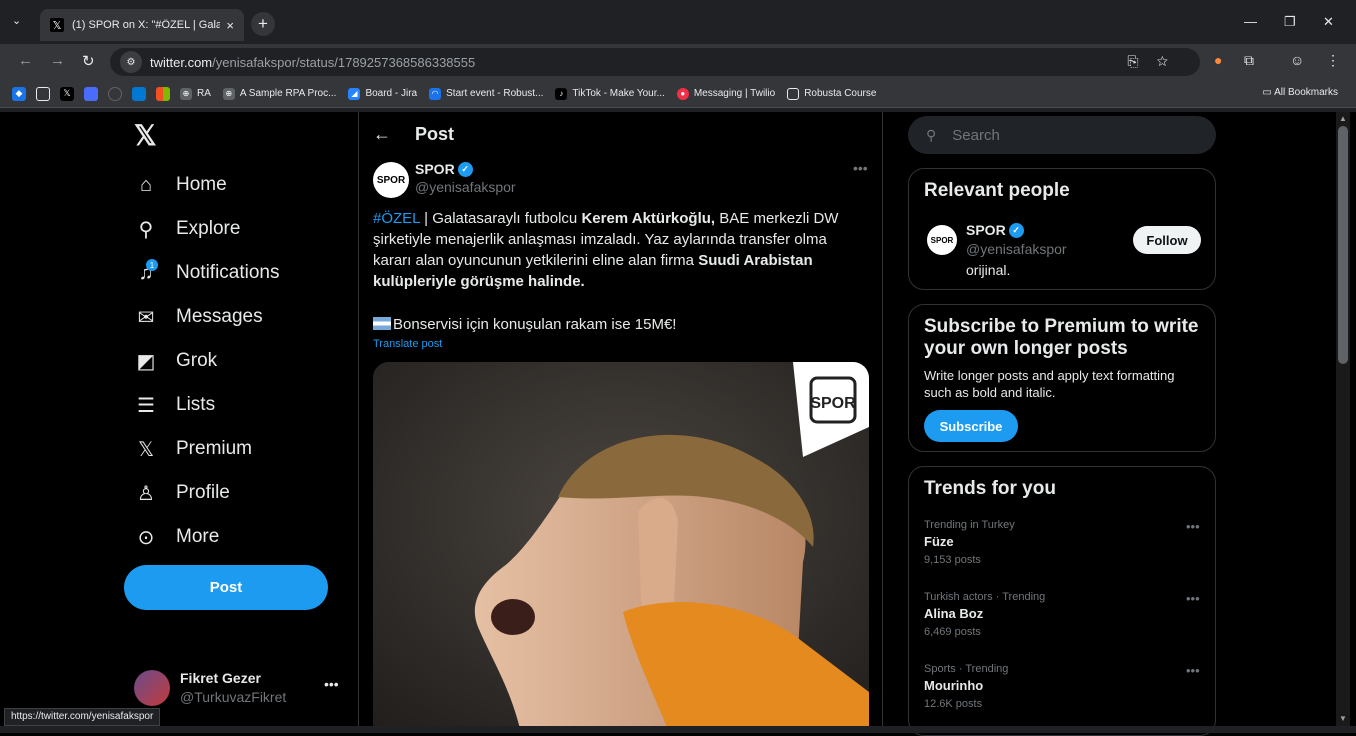 The image size is (1356, 736). Describe the element at coordinates (88, 61) in the screenshot. I see `reload-icon: ↻` at that location.